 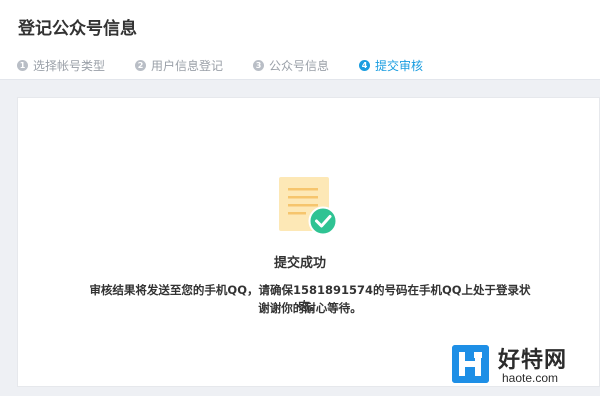 What do you see at coordinates (69, 66) in the screenshot?
I see `step-label: 选择帐号类型` at bounding box center [69, 66].